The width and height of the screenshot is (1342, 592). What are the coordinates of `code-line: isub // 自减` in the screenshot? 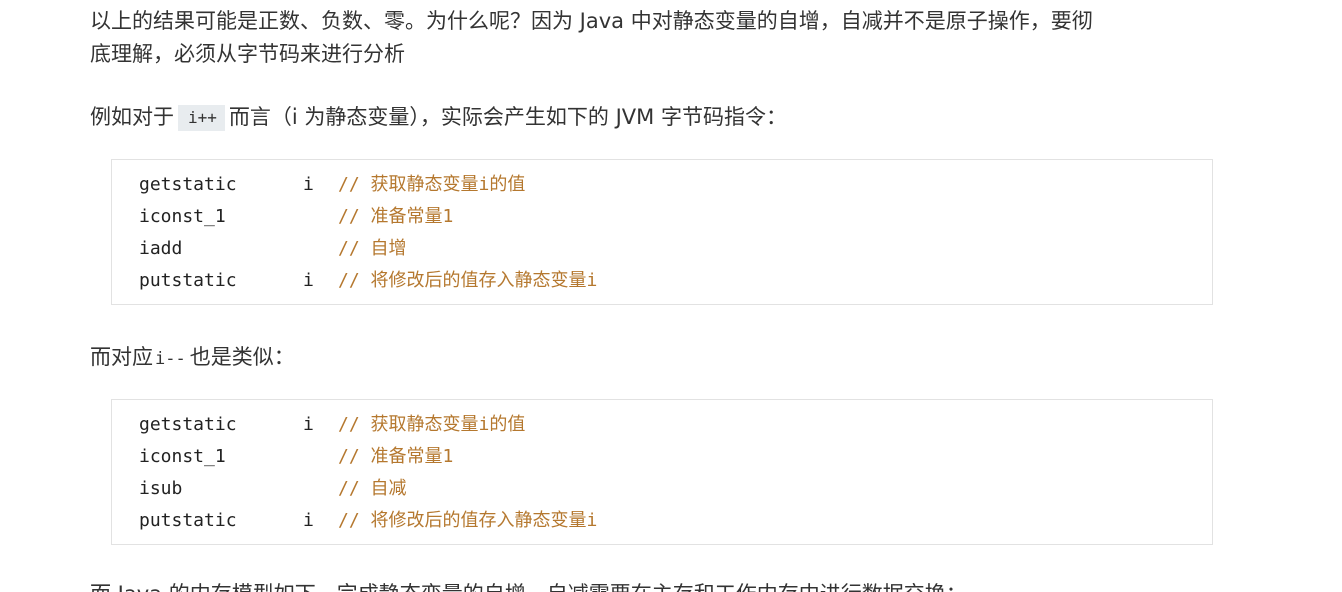 It's located at (273, 489).